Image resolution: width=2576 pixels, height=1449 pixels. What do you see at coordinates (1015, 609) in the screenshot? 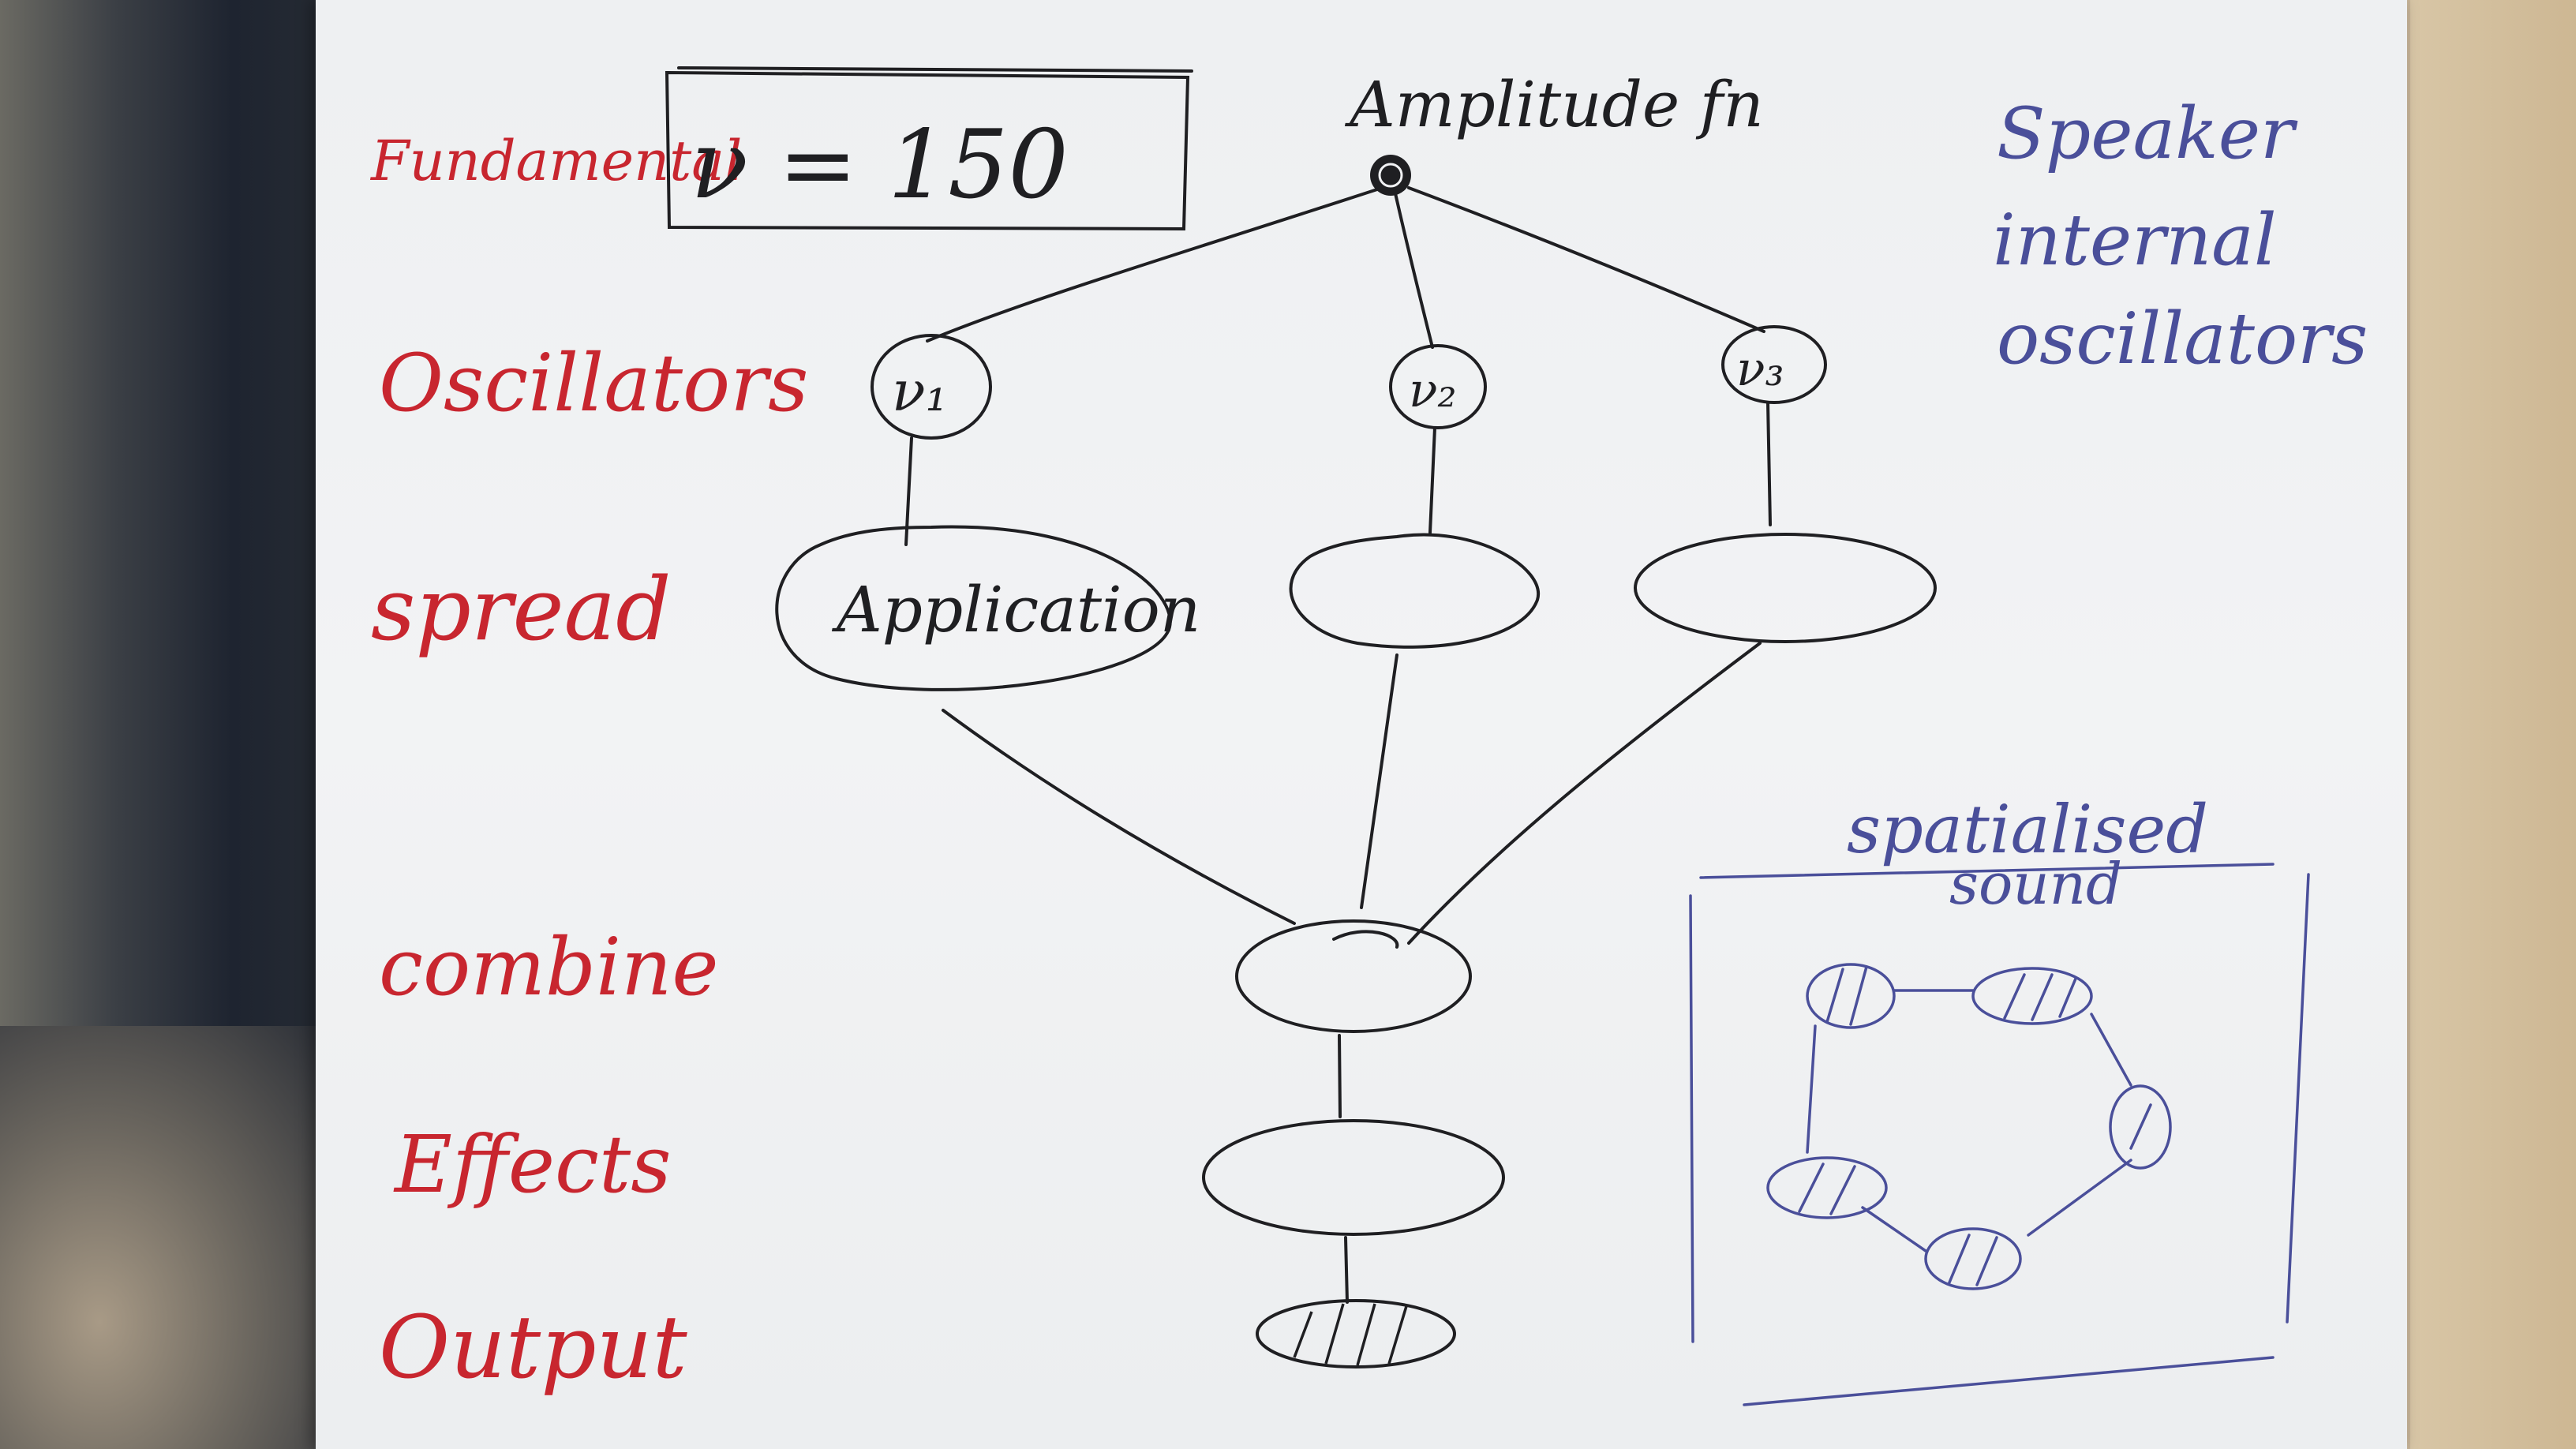
I see `spread-label-1: Application` at bounding box center [1015, 609].